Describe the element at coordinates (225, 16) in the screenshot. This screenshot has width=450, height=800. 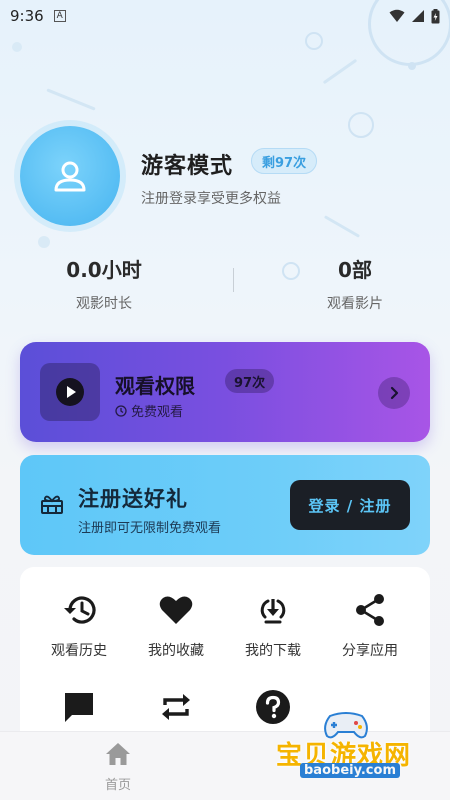
I see `status-bar: 9:36 A` at that location.